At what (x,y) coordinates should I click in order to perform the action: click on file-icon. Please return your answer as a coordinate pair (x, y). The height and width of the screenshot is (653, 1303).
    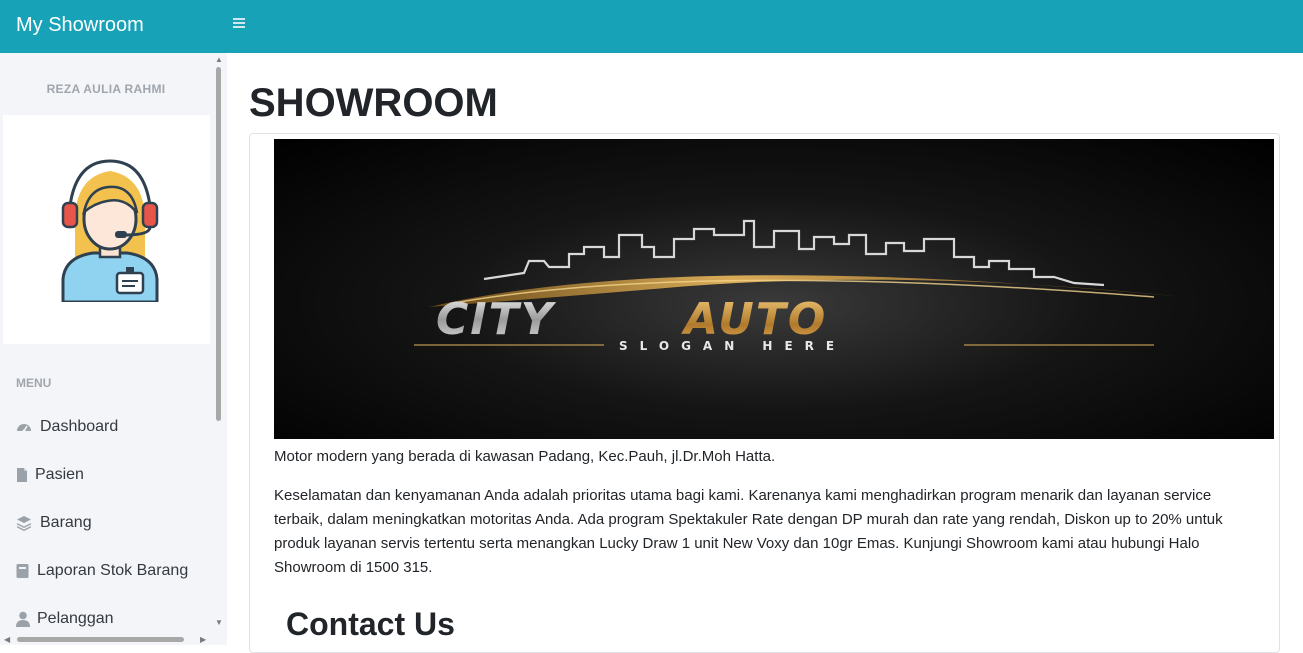
    Looking at the image, I should click on (22, 475).